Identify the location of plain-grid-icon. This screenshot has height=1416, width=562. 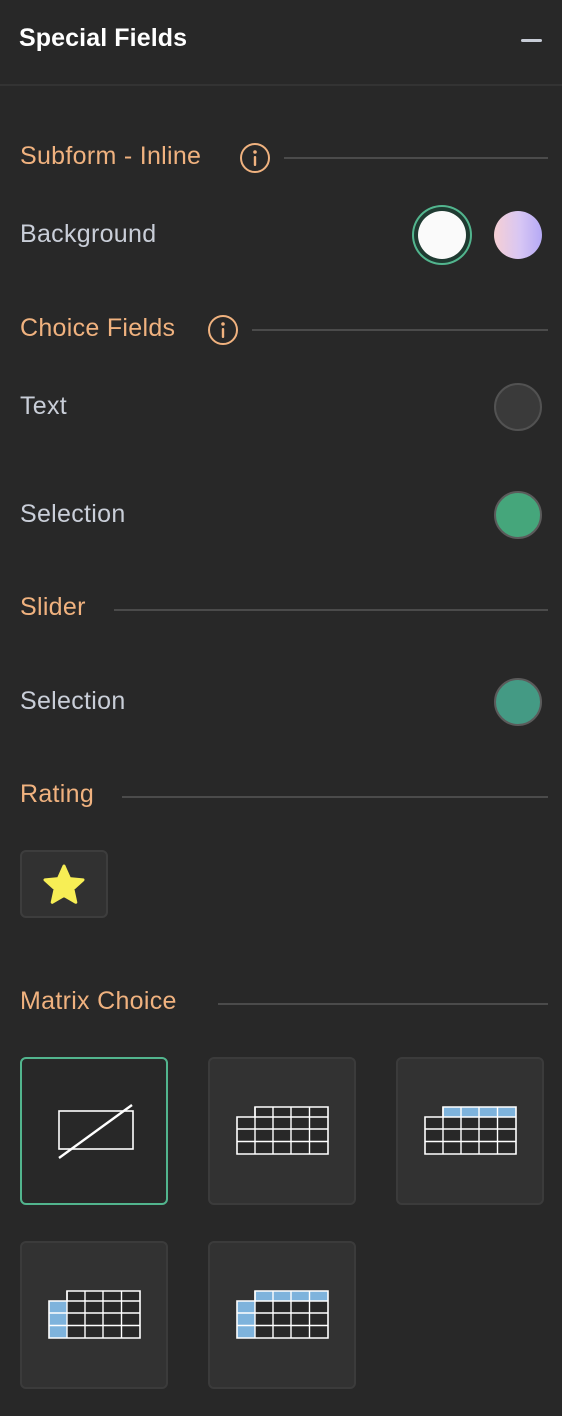
(282, 1130).